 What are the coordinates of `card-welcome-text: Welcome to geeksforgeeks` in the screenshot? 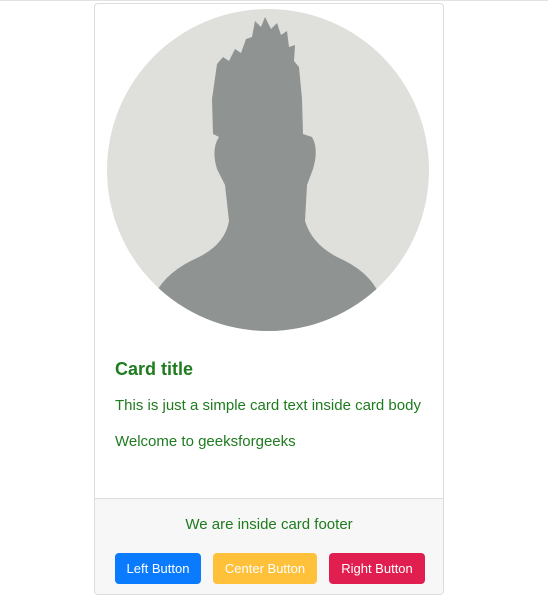 It's located at (205, 441).